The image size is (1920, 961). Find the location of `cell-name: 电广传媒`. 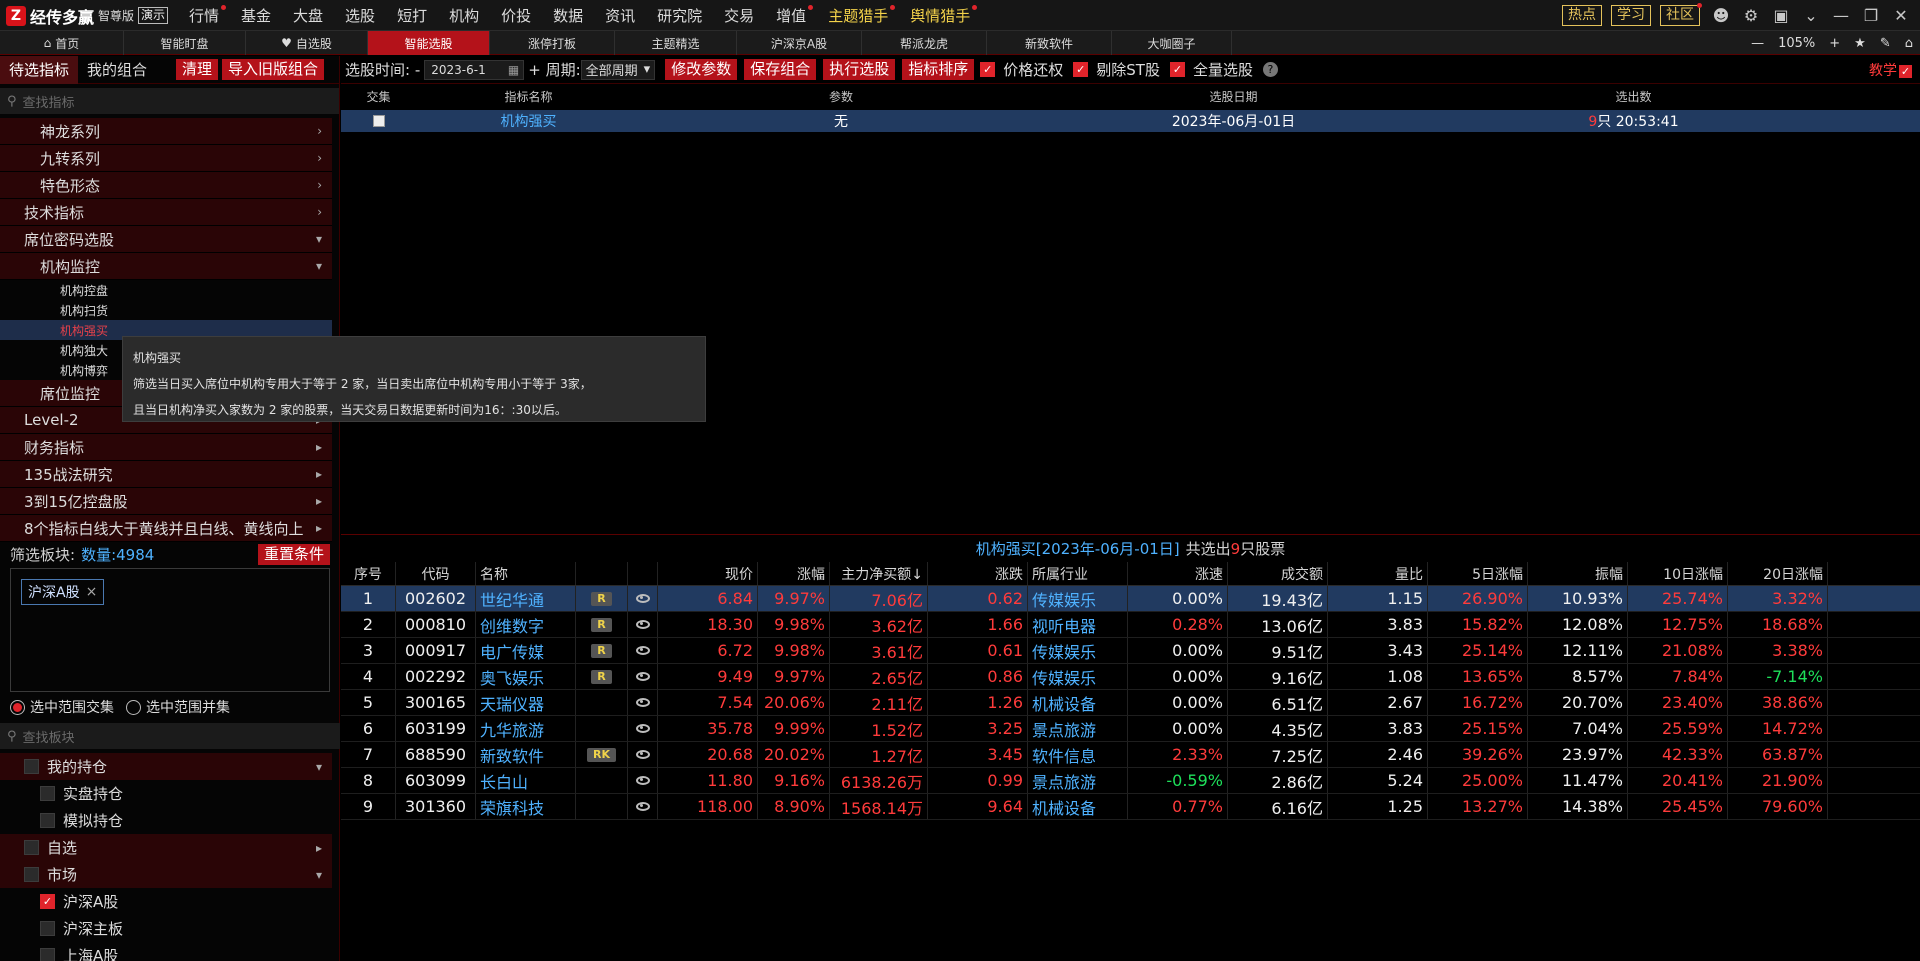

cell-name: 电广传媒 is located at coordinates (526, 650).